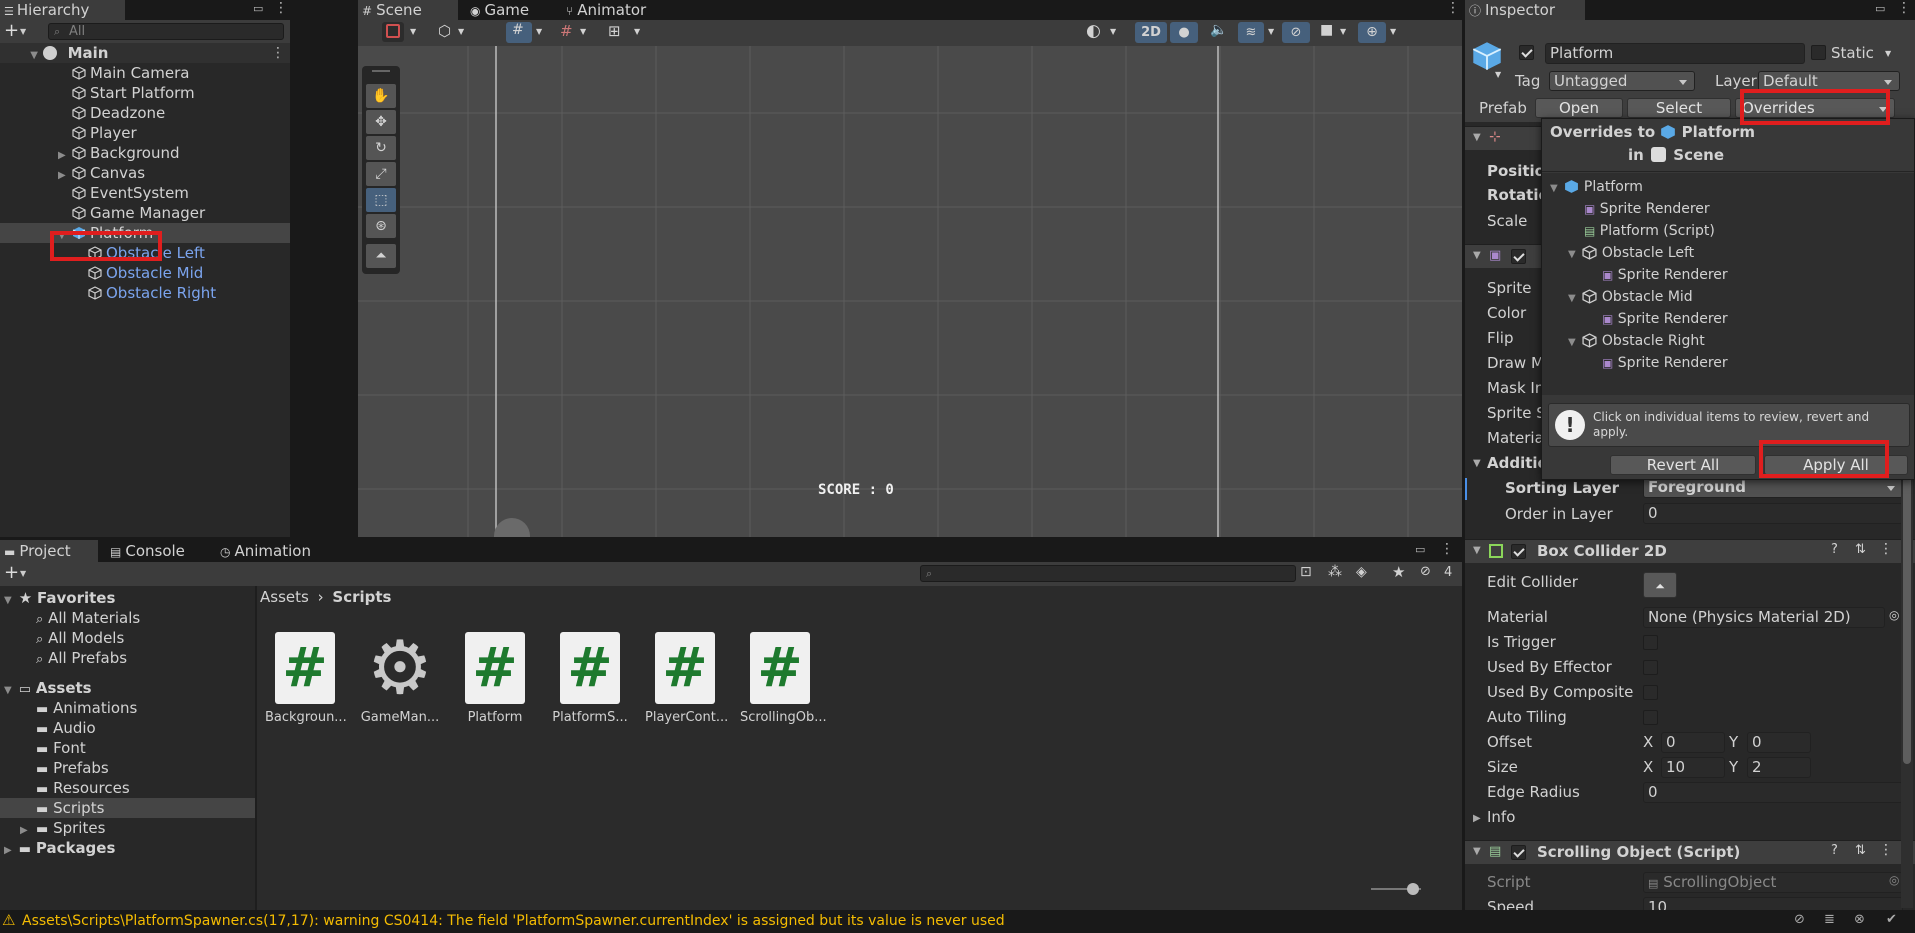 The image size is (1915, 933). Describe the element at coordinates (1764, 617) in the screenshot. I see `physics-material-field: None (Physics Material 2D)` at that location.